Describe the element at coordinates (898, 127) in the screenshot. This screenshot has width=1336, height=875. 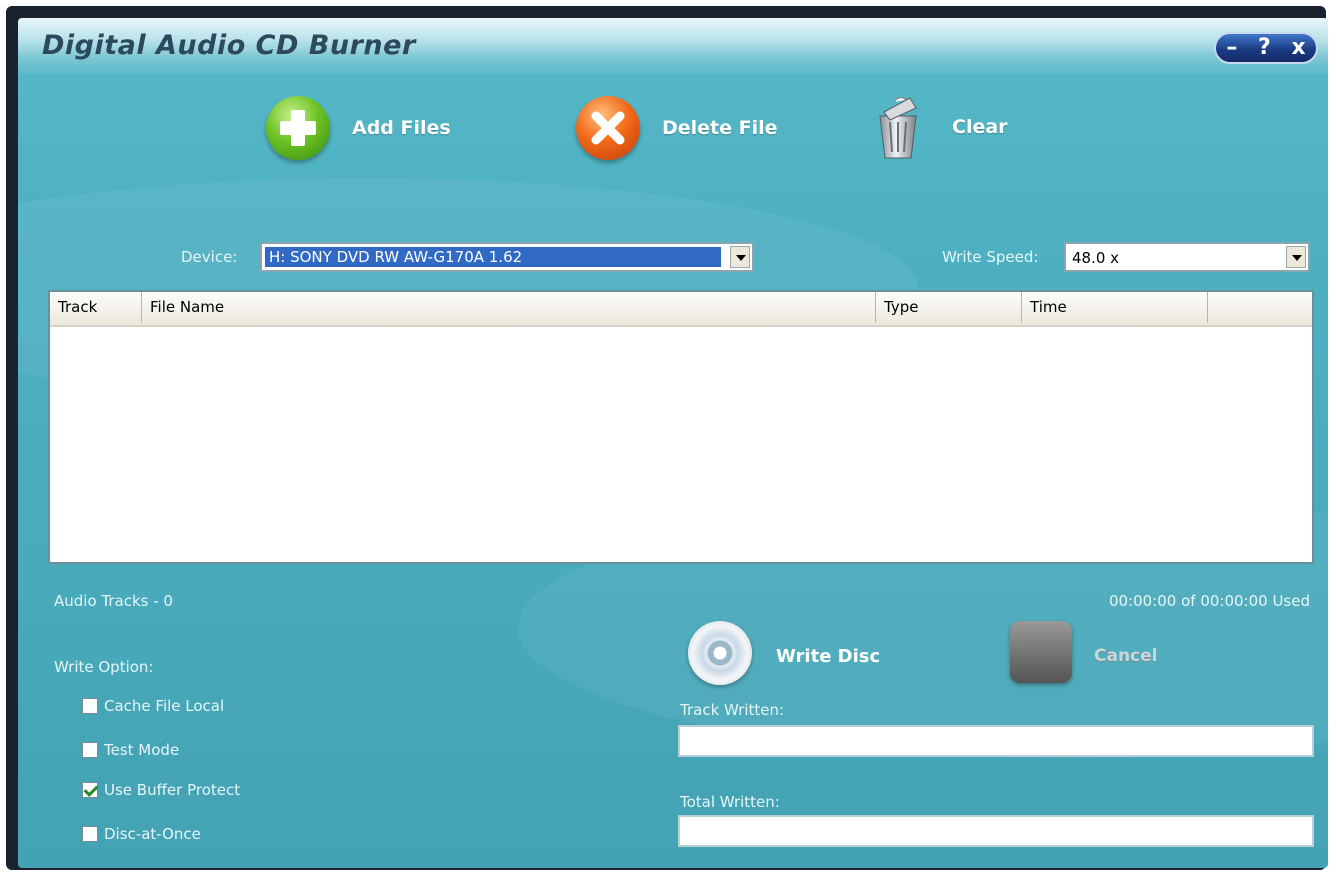
I see `trash-can-icon` at that location.